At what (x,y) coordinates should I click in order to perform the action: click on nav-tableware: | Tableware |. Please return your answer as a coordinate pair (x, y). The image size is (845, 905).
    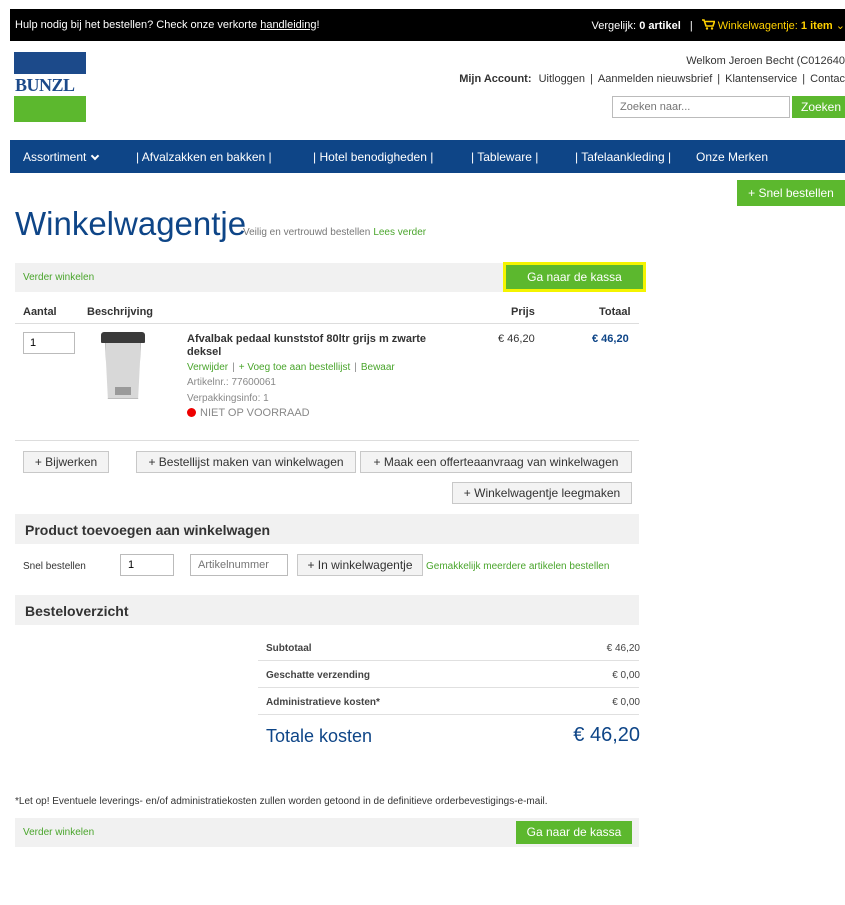
    Looking at the image, I should click on (504, 157).